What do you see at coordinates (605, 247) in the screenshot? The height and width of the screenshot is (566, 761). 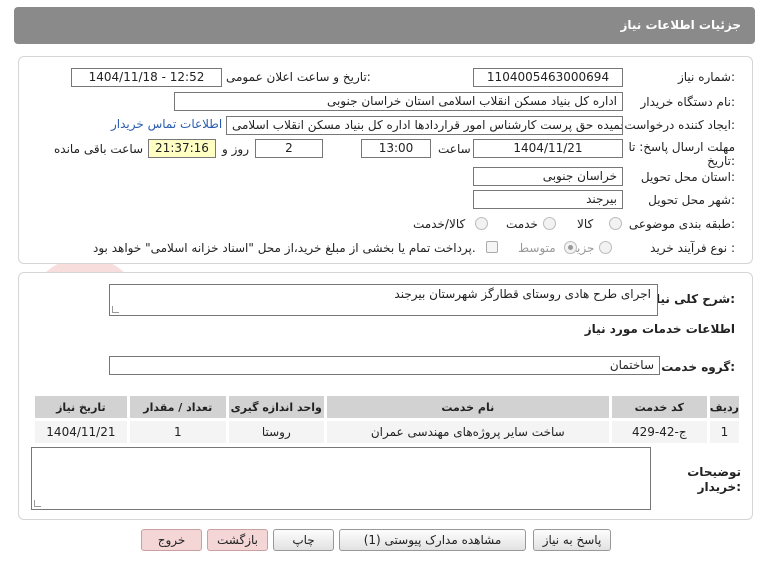 I see `process-radio-minor` at bounding box center [605, 247].